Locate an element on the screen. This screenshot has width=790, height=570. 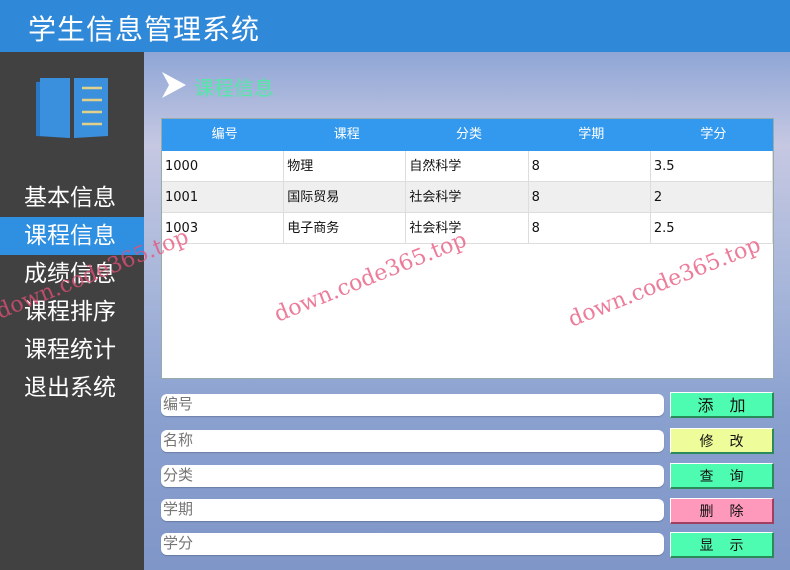
sidebar-item-course-stats: 课程统计 is located at coordinates (72, 350).